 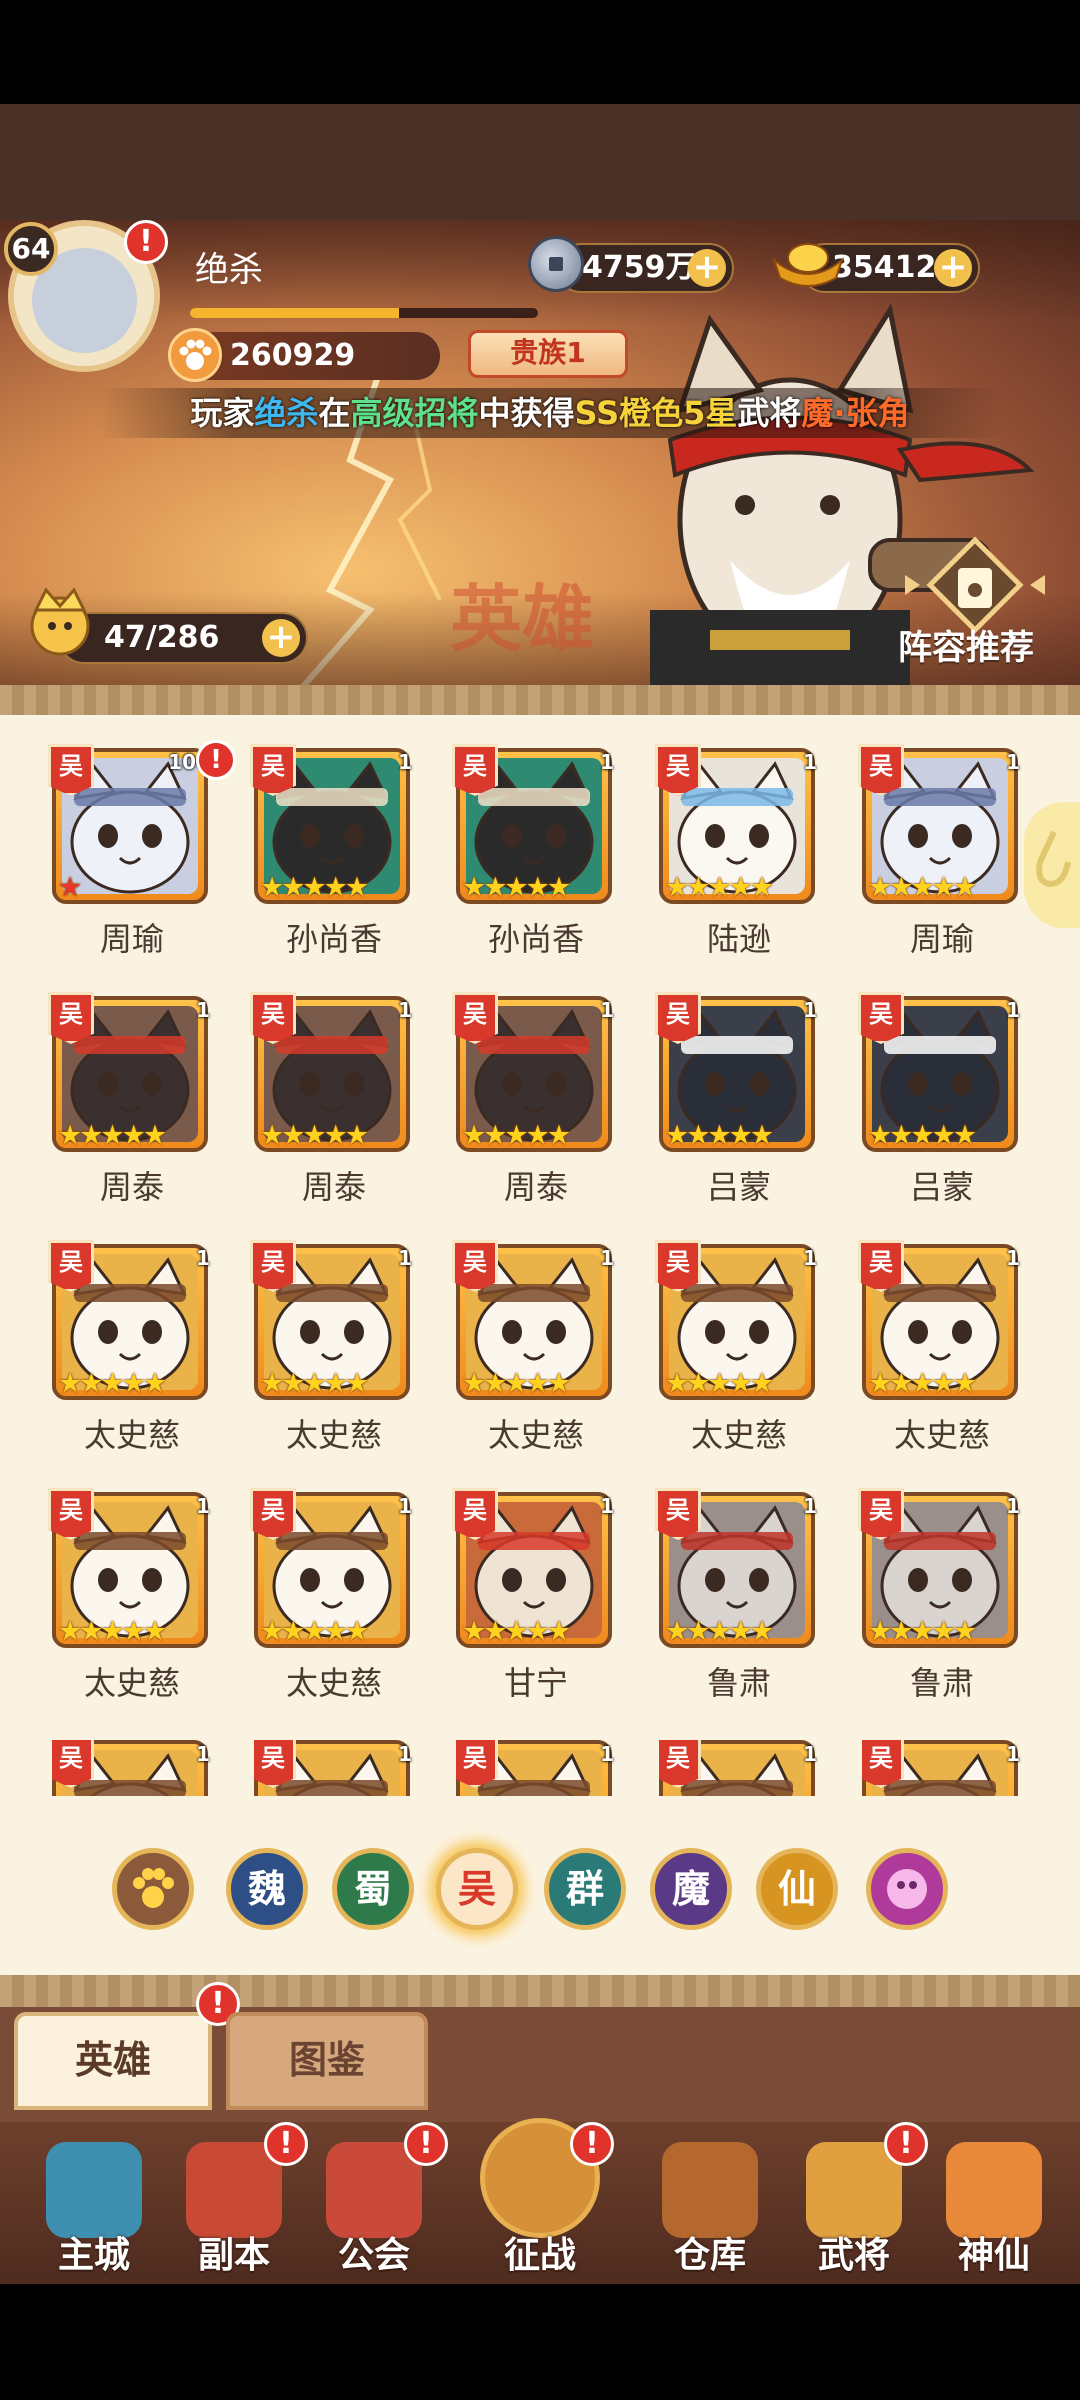 What do you see at coordinates (710, 2203) in the screenshot?
I see `nav-bag: 仓库` at bounding box center [710, 2203].